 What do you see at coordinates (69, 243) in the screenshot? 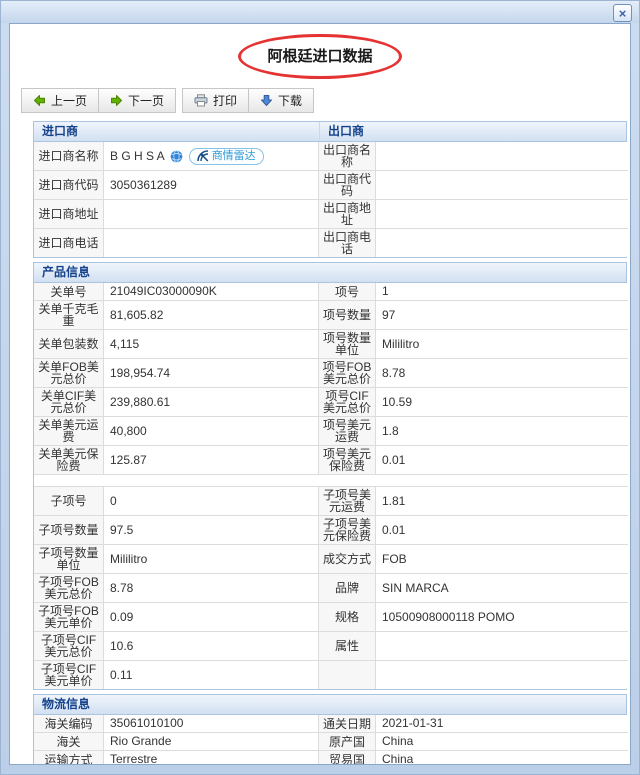
I see `field-label: 进口商电话` at bounding box center [69, 243].